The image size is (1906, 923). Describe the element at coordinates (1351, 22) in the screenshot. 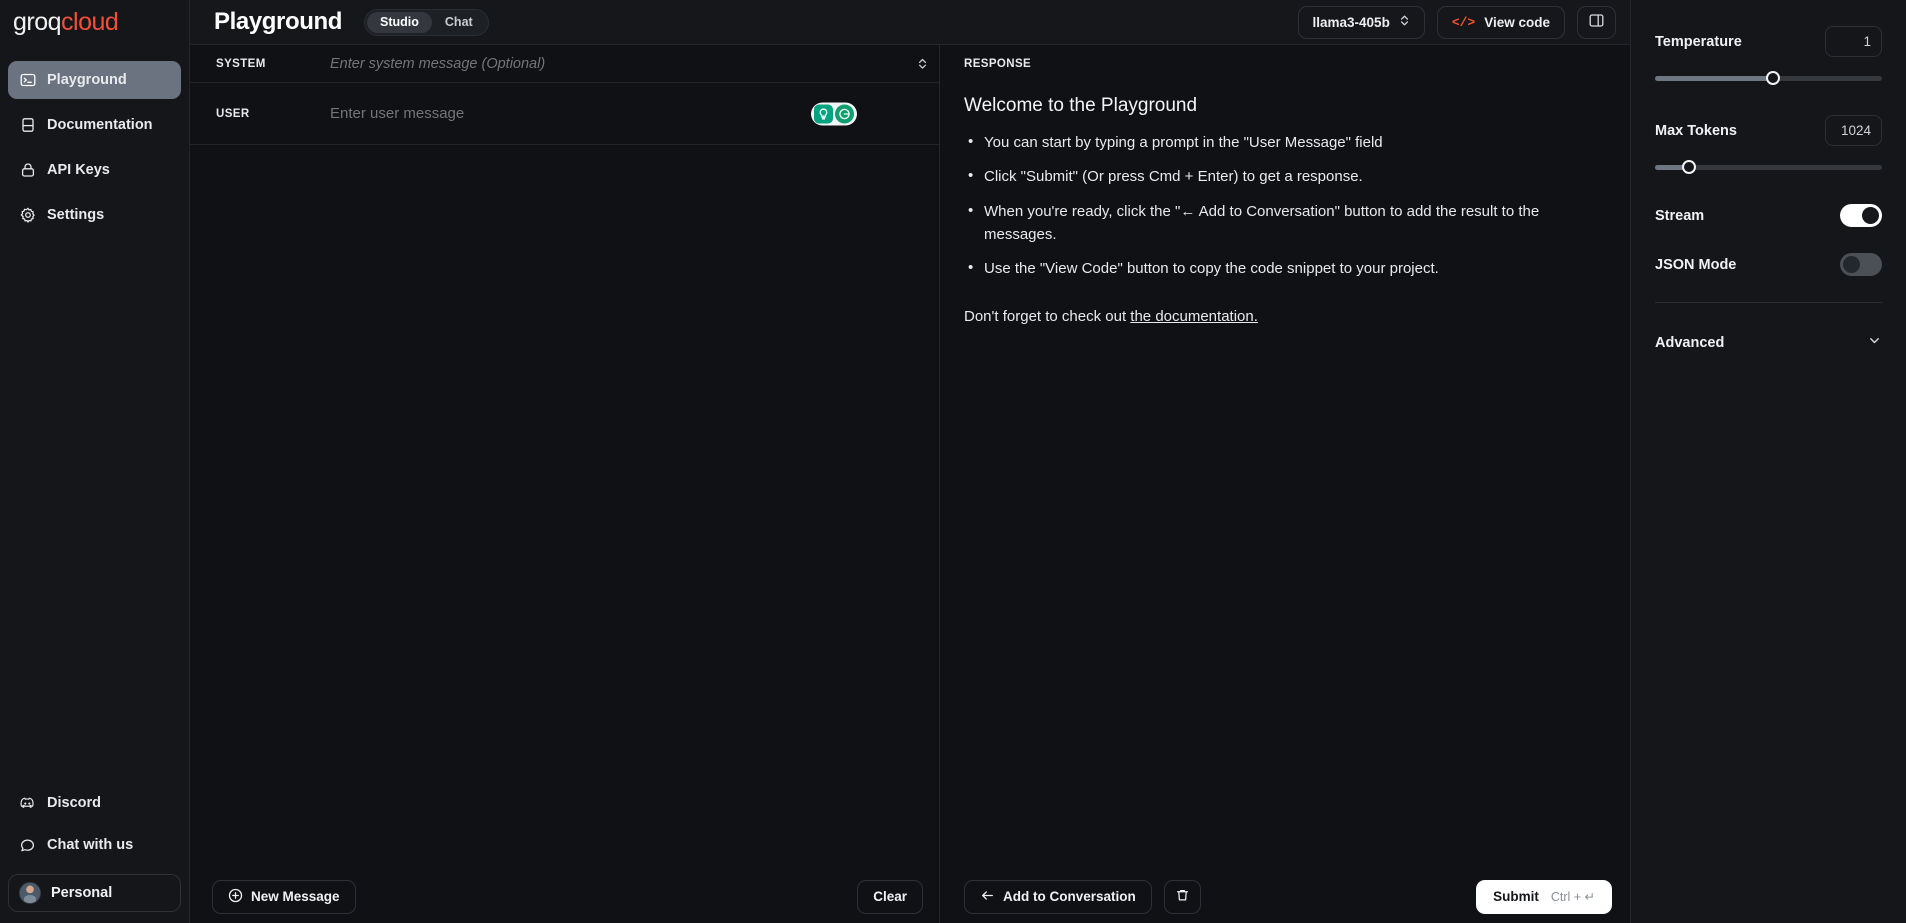

I see `model-selector-label: llama3-405b` at that location.